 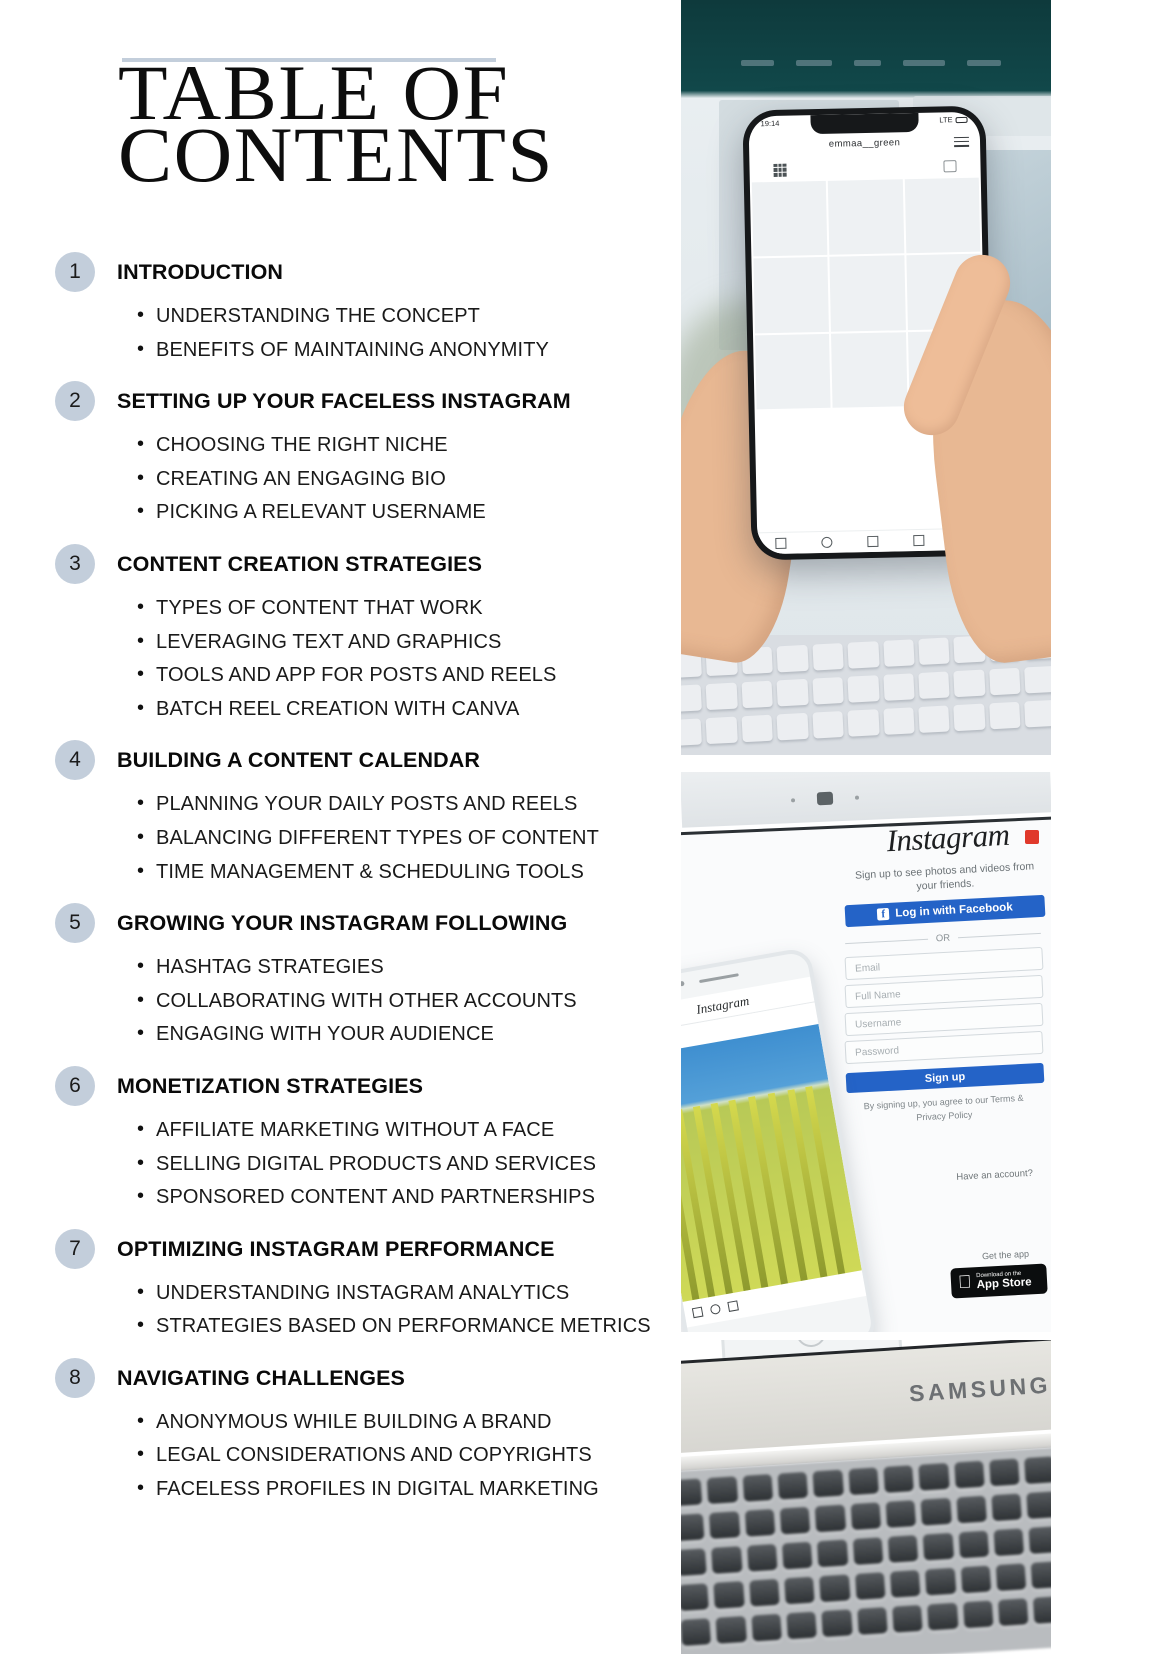 I want to click on tagged-photos-icon, so click(x=950, y=166).